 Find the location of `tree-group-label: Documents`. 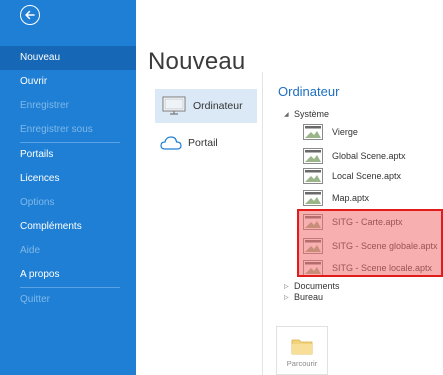

tree-group-label: Documents is located at coordinates (317, 286).